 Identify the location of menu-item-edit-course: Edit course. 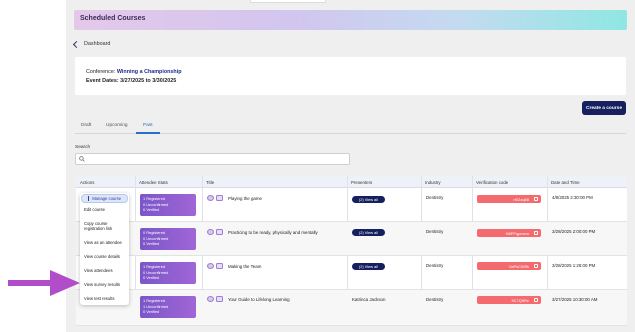
(106, 209).